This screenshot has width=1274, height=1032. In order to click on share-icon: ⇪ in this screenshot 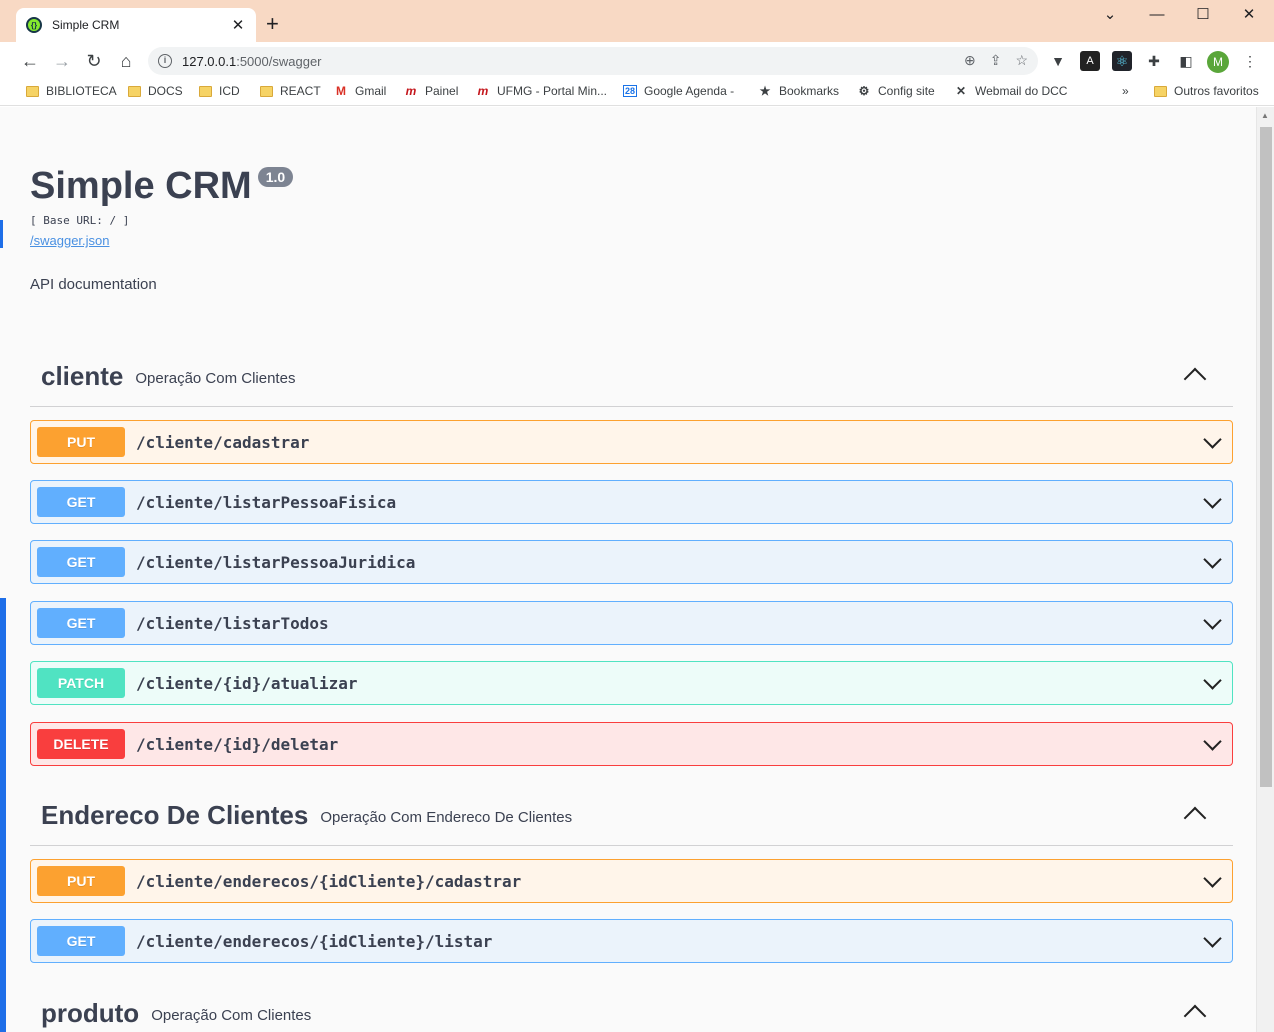, I will do `click(996, 60)`.